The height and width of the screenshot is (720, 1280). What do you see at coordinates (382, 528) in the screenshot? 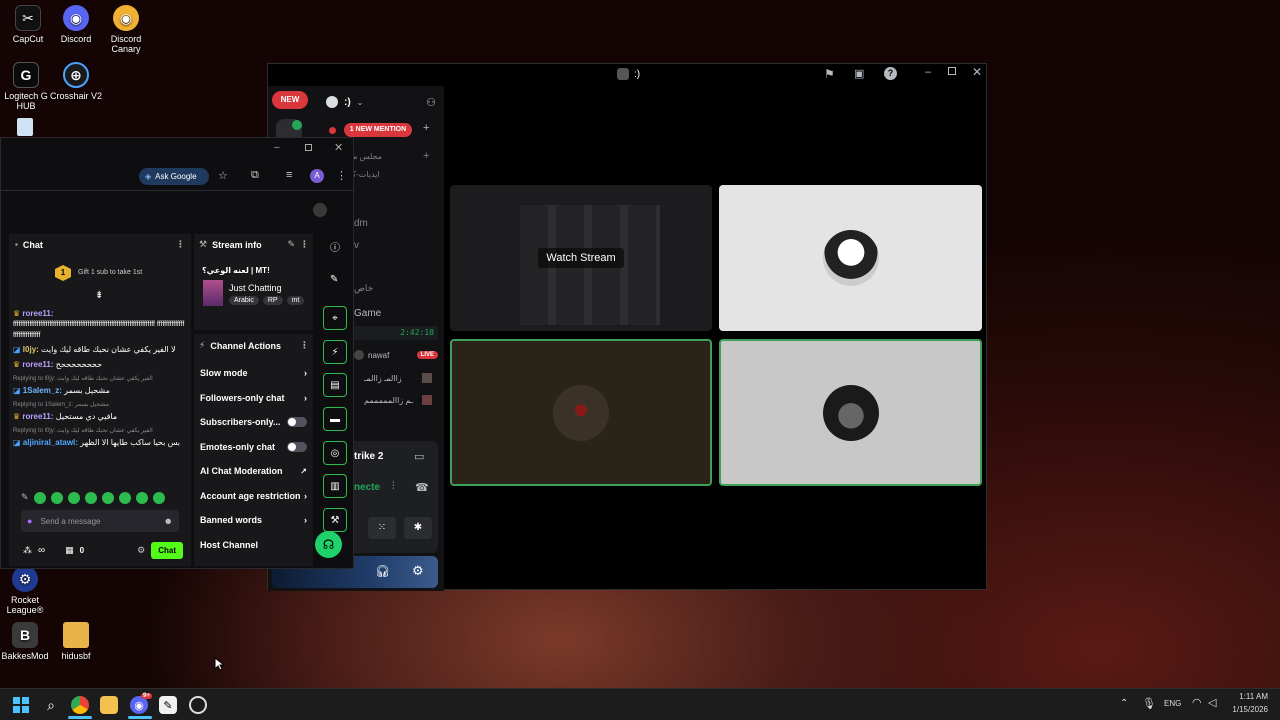
I see `activities-button: ⁙` at bounding box center [382, 528].